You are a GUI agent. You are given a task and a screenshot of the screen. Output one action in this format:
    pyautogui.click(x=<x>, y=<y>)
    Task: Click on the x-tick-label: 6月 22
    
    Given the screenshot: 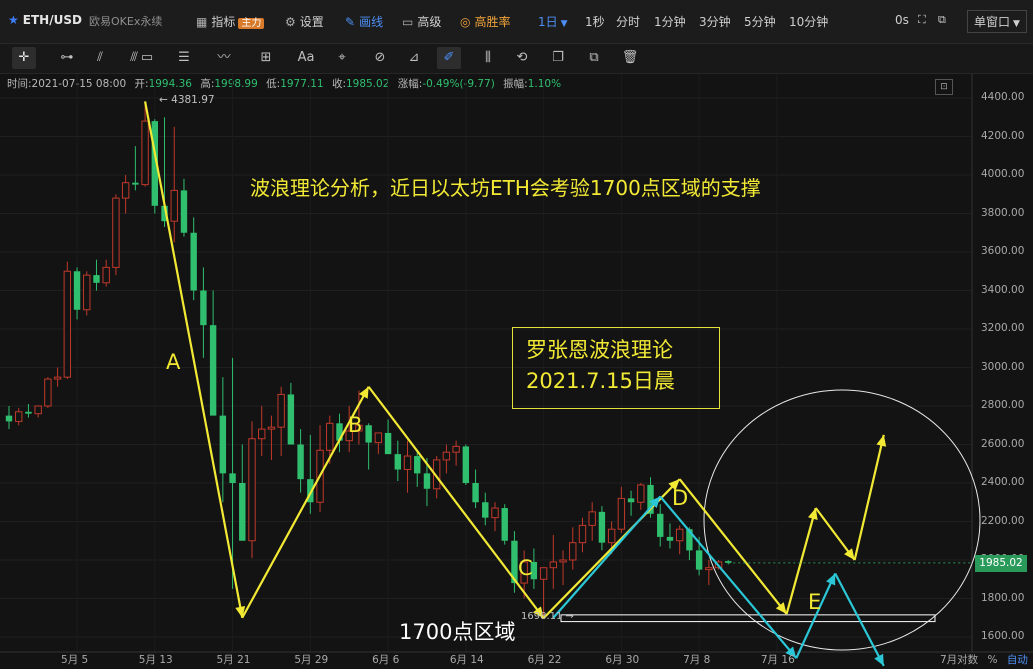 What is the action you would take?
    pyautogui.click(x=544, y=660)
    